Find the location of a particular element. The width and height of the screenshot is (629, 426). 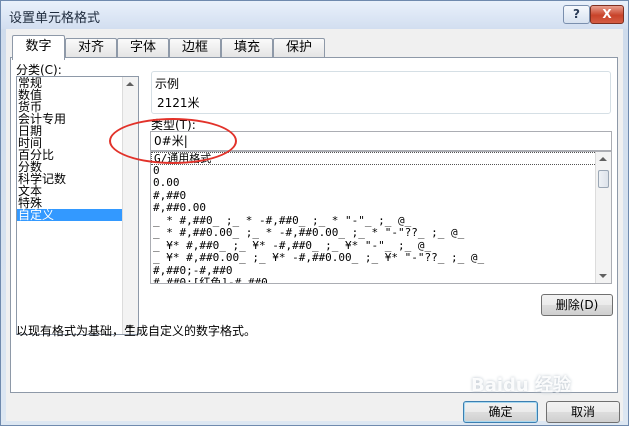

sample-value: 2121米 is located at coordinates (178, 103).